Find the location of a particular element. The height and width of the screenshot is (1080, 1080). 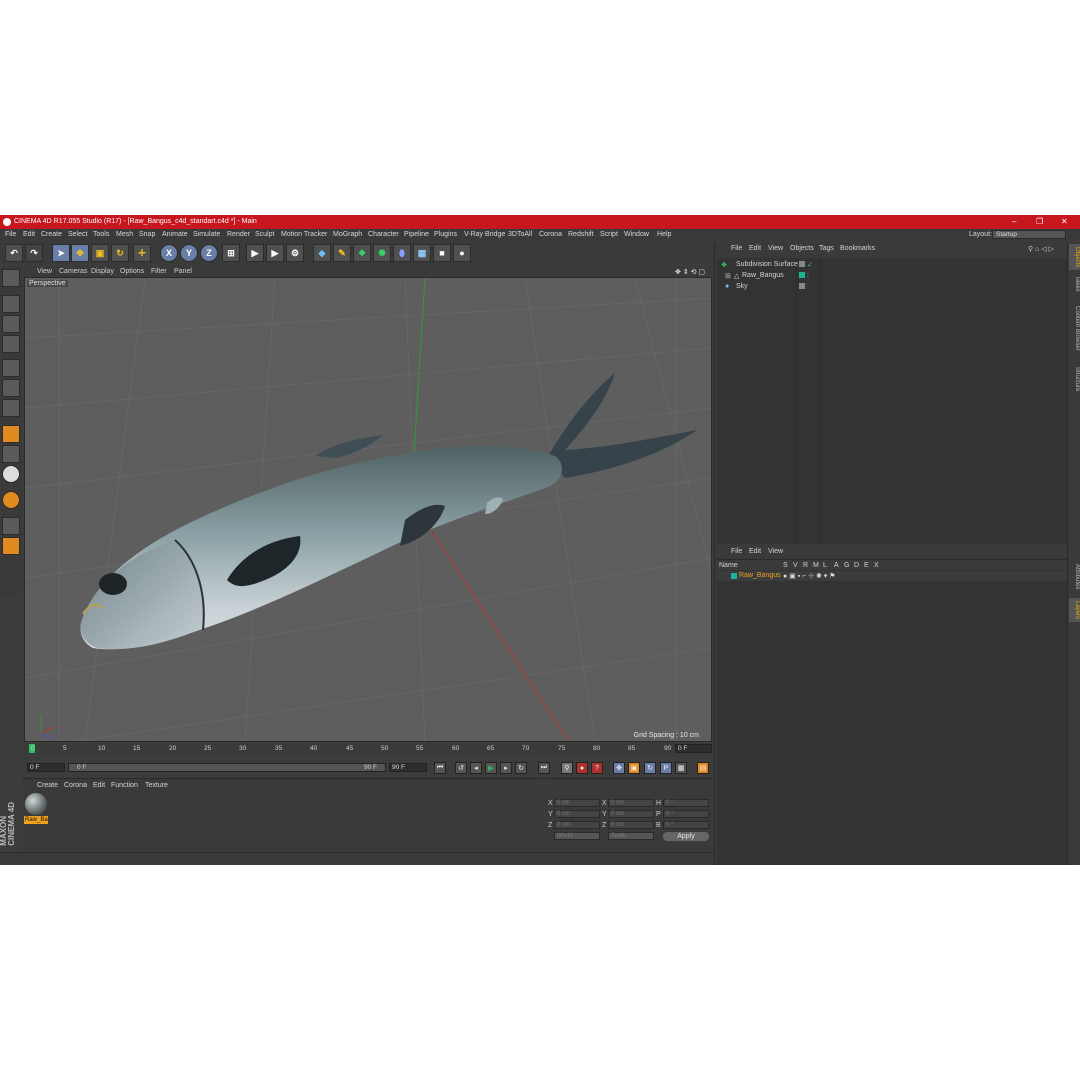

key-scale-icon: ▣ is located at coordinates (634, 768).